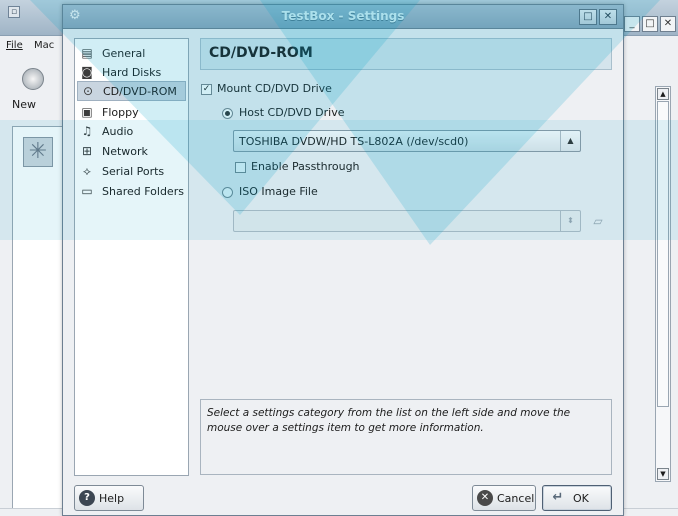 This screenshot has width=678, height=516. I want to click on dialog-title: TestBox - Settings, so click(343, 16).